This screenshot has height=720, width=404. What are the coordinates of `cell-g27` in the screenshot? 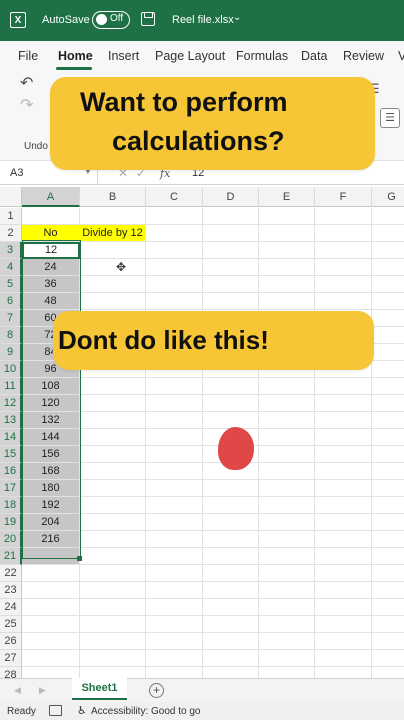 It's located at (388, 658).